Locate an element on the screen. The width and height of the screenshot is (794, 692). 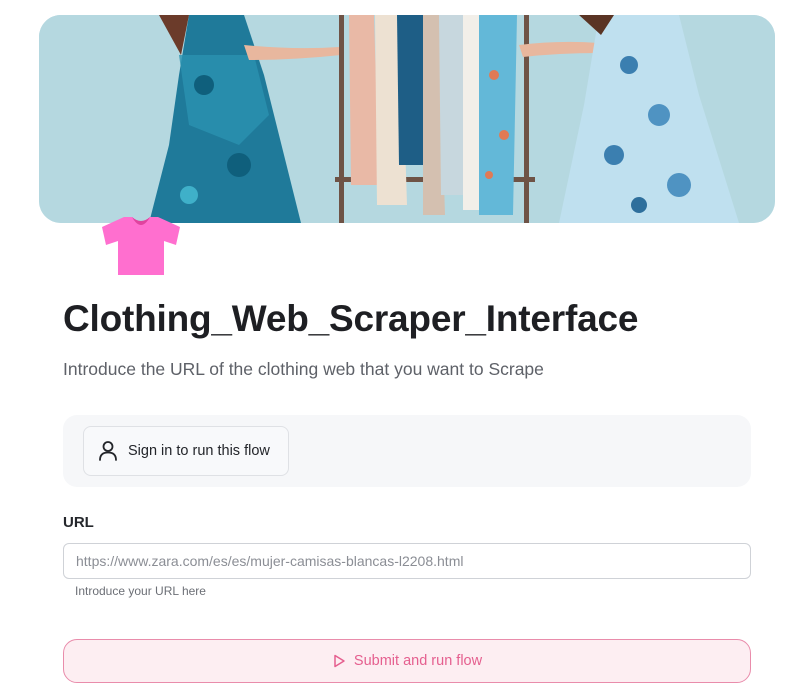
t-shirt-icon is located at coordinates (141, 246).